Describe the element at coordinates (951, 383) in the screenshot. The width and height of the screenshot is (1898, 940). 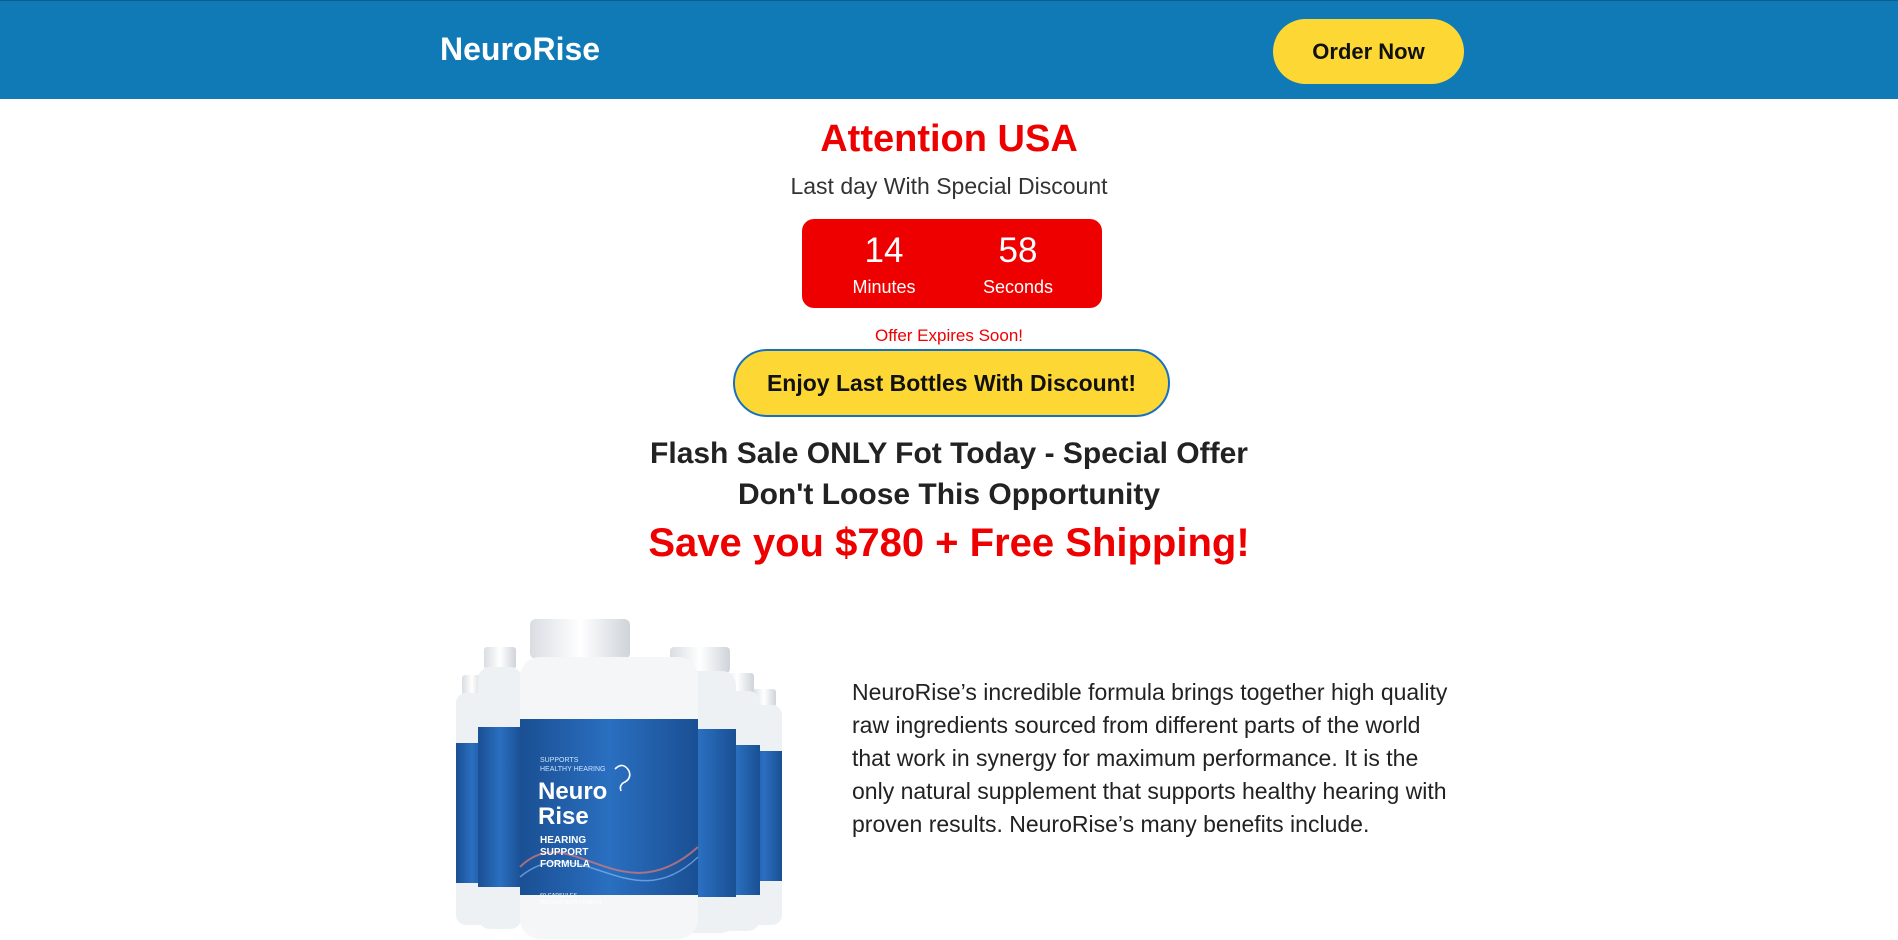
I see `enjoy-discount-button: Enjoy Last Bottles With Discount!` at that location.